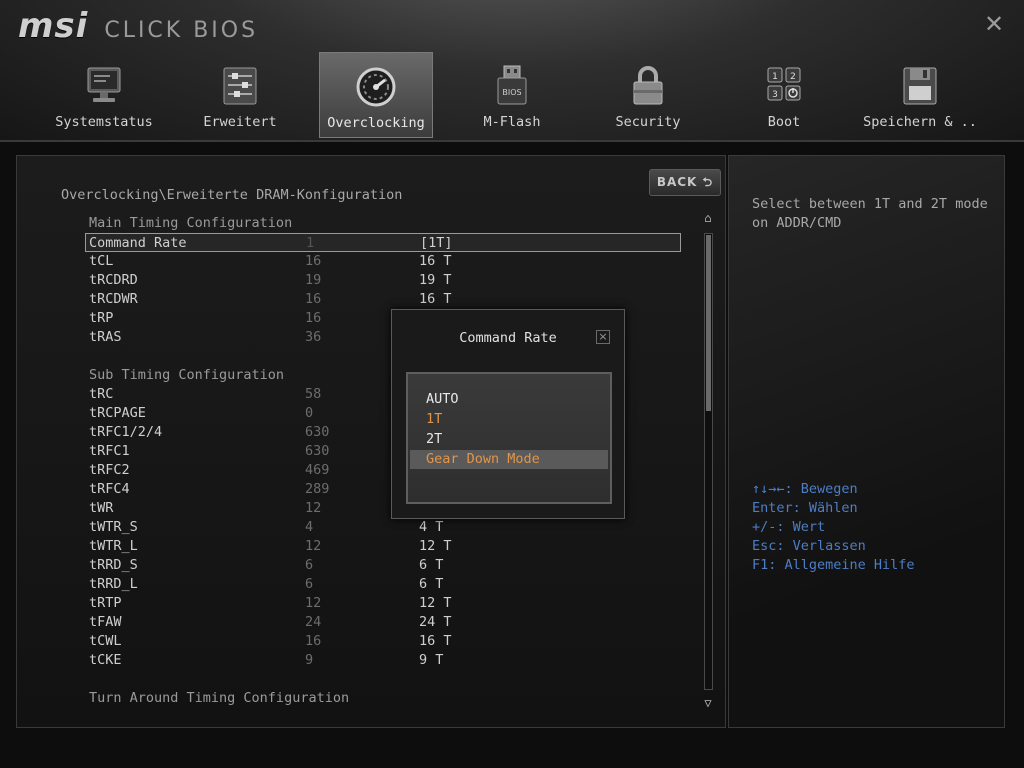 Image resolution: width=1024 pixels, height=768 pixels. What do you see at coordinates (509, 459) in the screenshot?
I see `option-gear-down-mode: Gear Down Mode` at bounding box center [509, 459].